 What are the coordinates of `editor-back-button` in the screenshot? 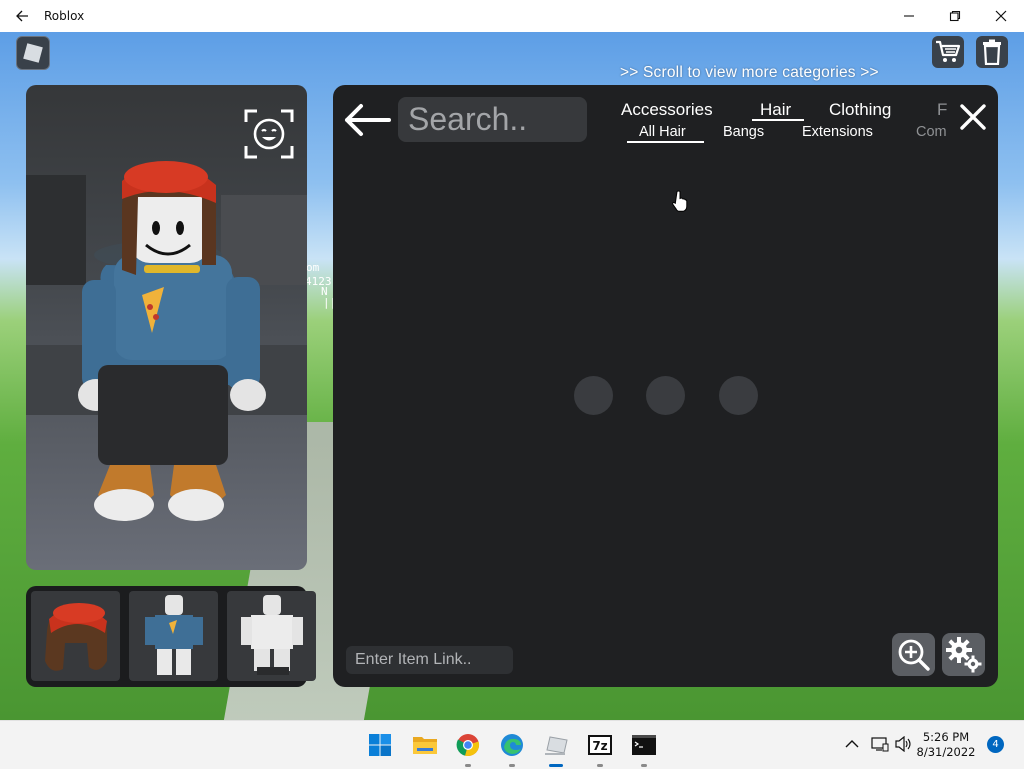 It's located at (367, 120).